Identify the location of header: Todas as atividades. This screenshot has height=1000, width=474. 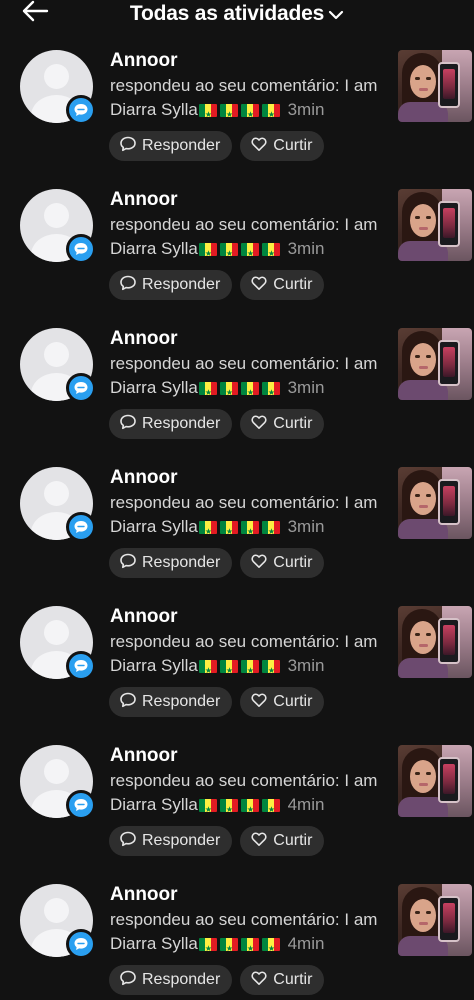
(237, 15).